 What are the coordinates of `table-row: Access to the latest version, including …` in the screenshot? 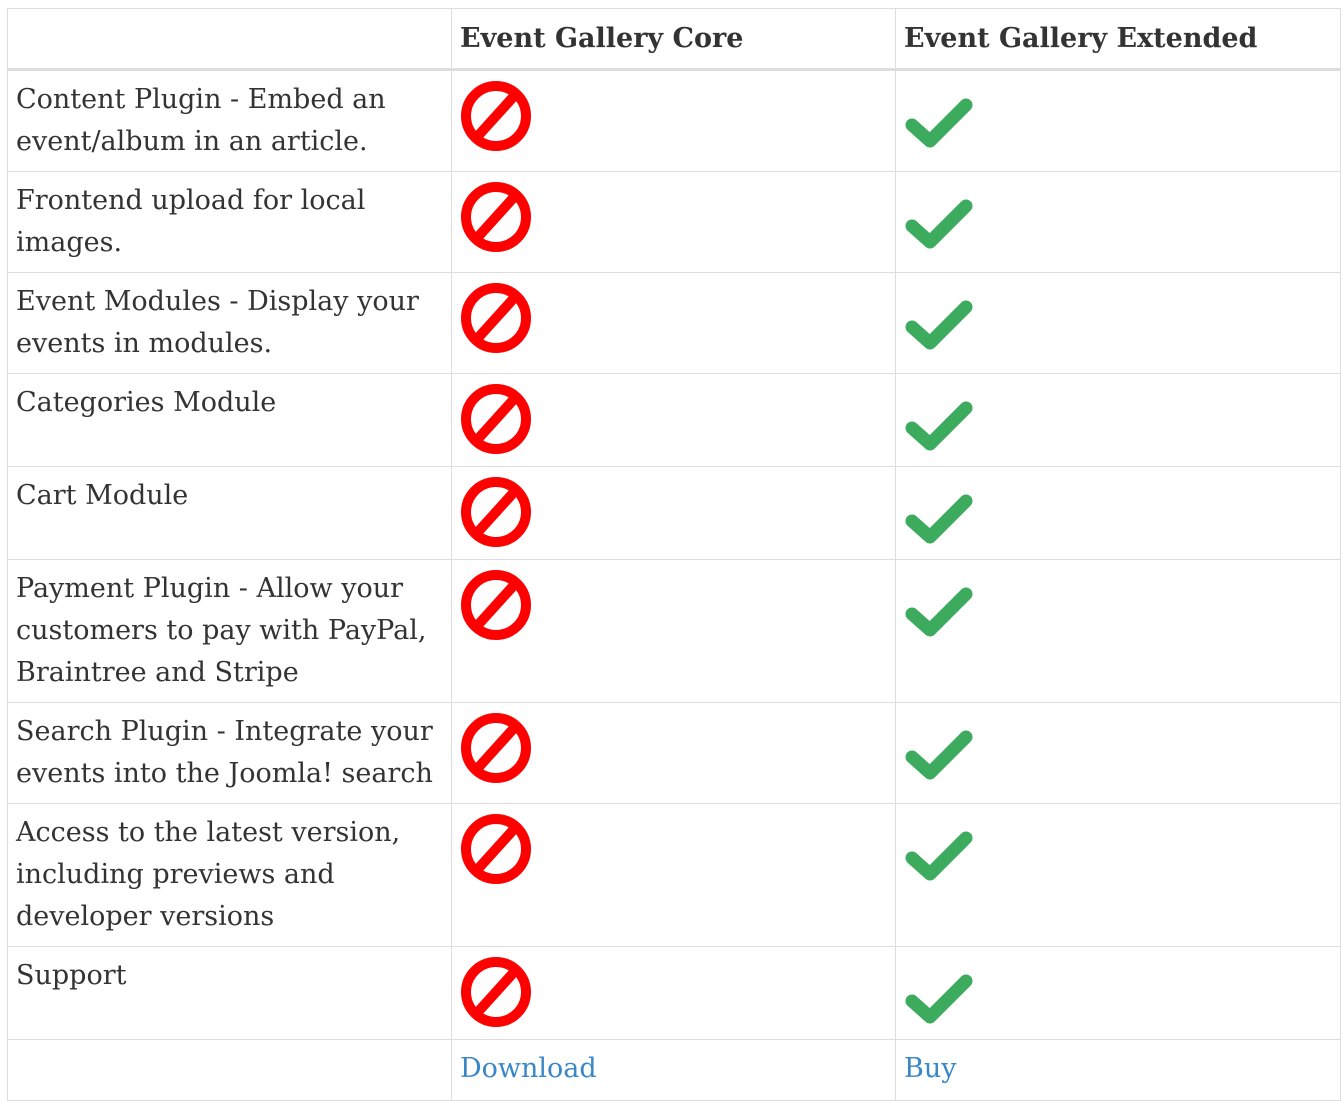 It's located at (674, 875).